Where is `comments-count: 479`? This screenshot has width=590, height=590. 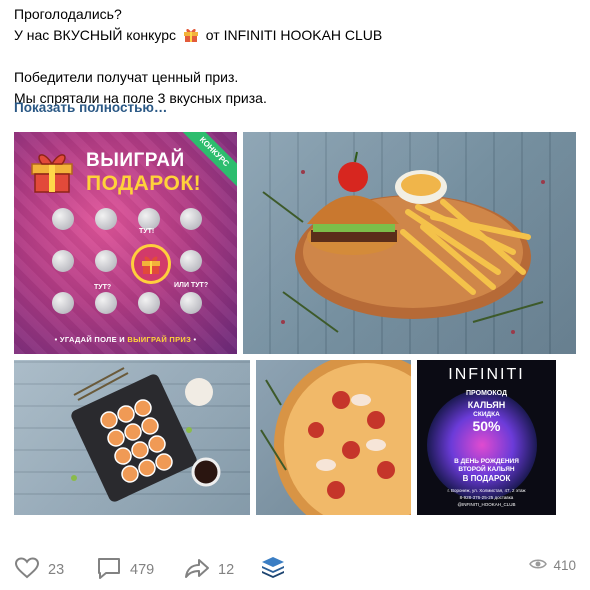
comments-count: 479 is located at coordinates (142, 570).